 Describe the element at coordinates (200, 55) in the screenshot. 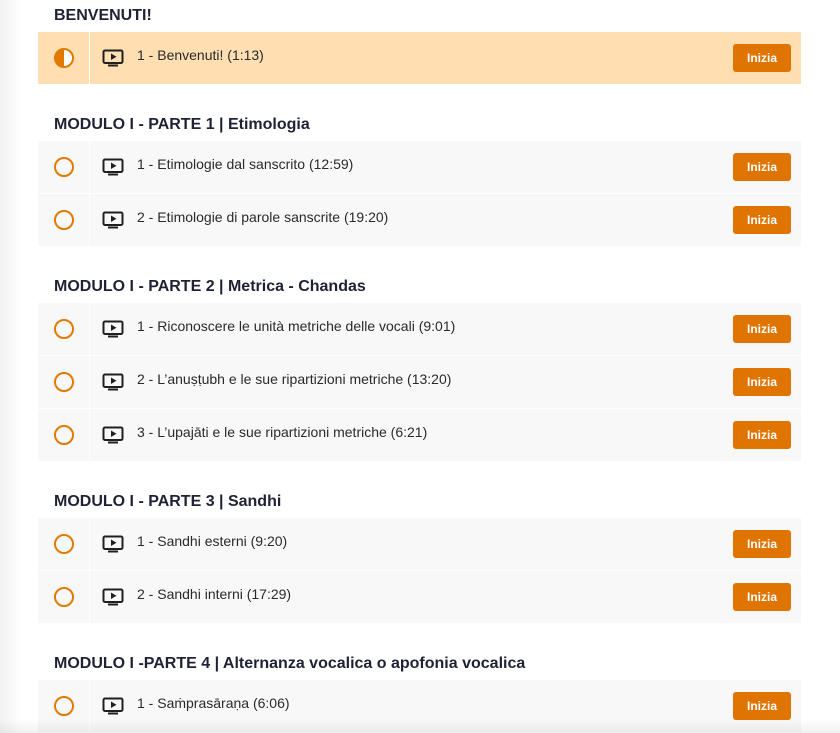

I see `lesson-title: 1 - Benvenuti! (1:13)` at that location.